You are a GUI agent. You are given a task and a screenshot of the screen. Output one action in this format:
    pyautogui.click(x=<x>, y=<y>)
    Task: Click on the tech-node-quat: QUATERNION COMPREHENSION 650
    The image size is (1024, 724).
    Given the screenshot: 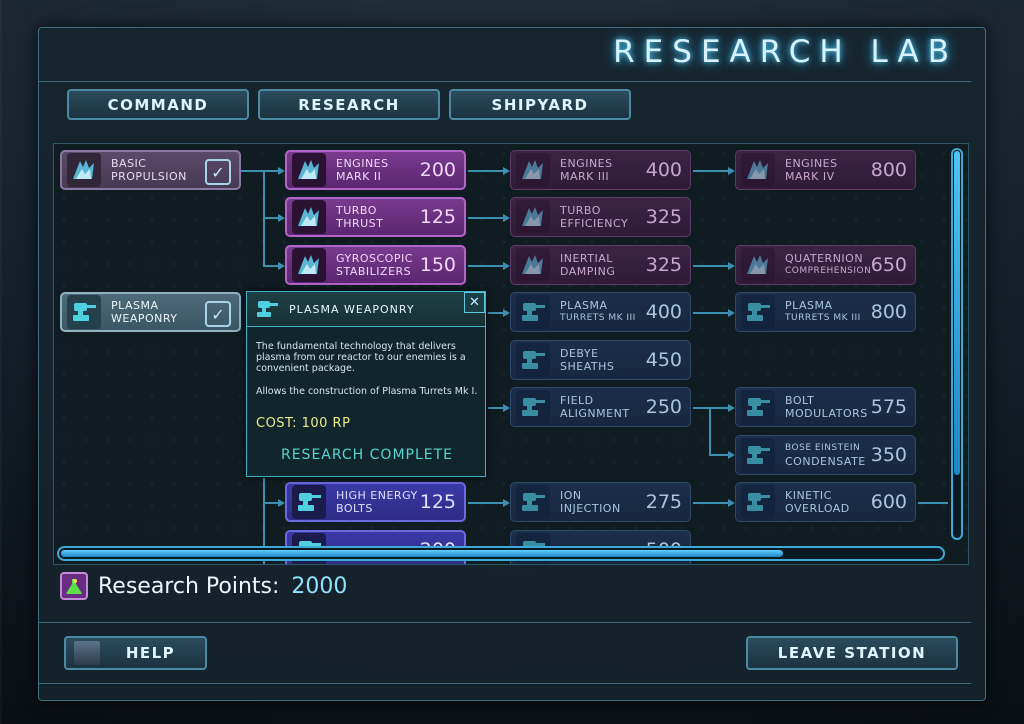 What is the action you would take?
    pyautogui.click(x=825, y=265)
    